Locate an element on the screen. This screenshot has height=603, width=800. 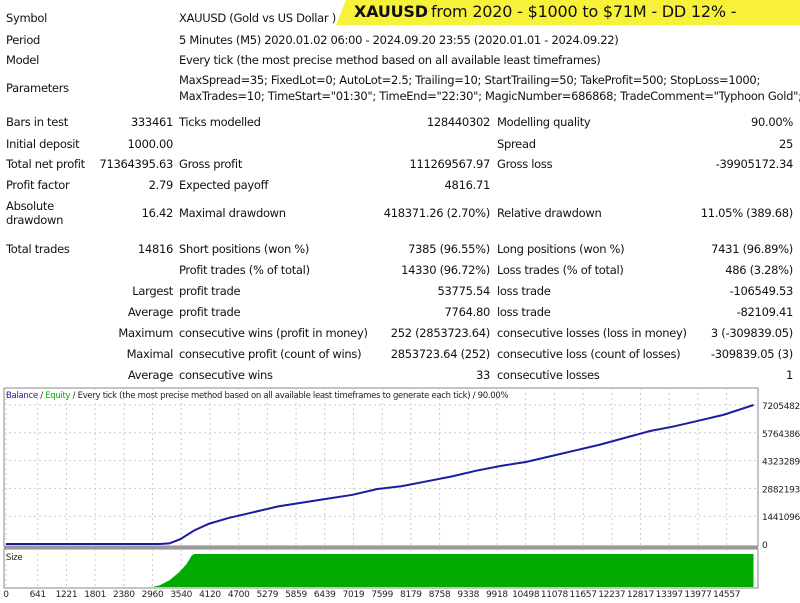
stat-value: 3 (-309839.05) is located at coordinates (751, 333).